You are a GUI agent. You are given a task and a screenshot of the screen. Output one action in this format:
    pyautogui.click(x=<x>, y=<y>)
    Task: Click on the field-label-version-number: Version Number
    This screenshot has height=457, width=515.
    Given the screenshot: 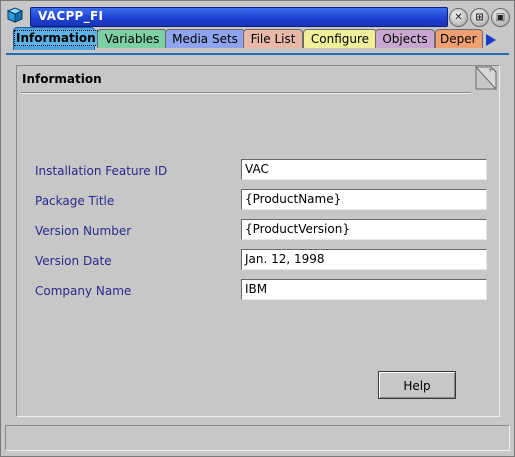 What is the action you would take?
    pyautogui.click(x=83, y=231)
    